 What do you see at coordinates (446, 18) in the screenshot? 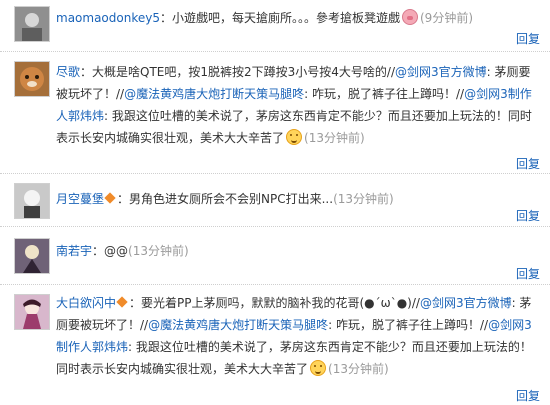
I see `timestamp: (9分钟前)` at bounding box center [446, 18].